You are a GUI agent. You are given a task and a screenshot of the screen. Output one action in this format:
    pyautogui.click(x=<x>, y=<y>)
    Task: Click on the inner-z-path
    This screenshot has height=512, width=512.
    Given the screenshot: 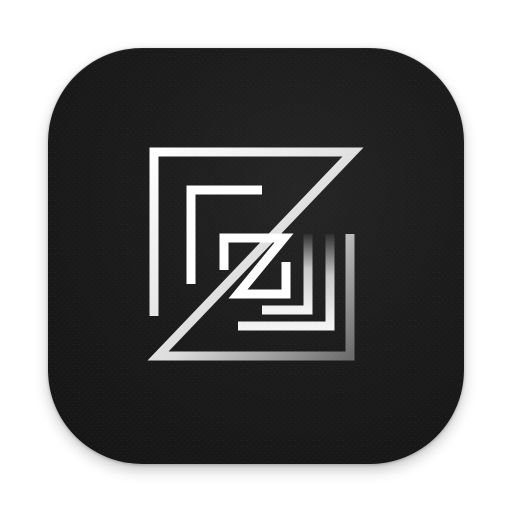 What is the action you would take?
    pyautogui.click(x=256, y=266)
    